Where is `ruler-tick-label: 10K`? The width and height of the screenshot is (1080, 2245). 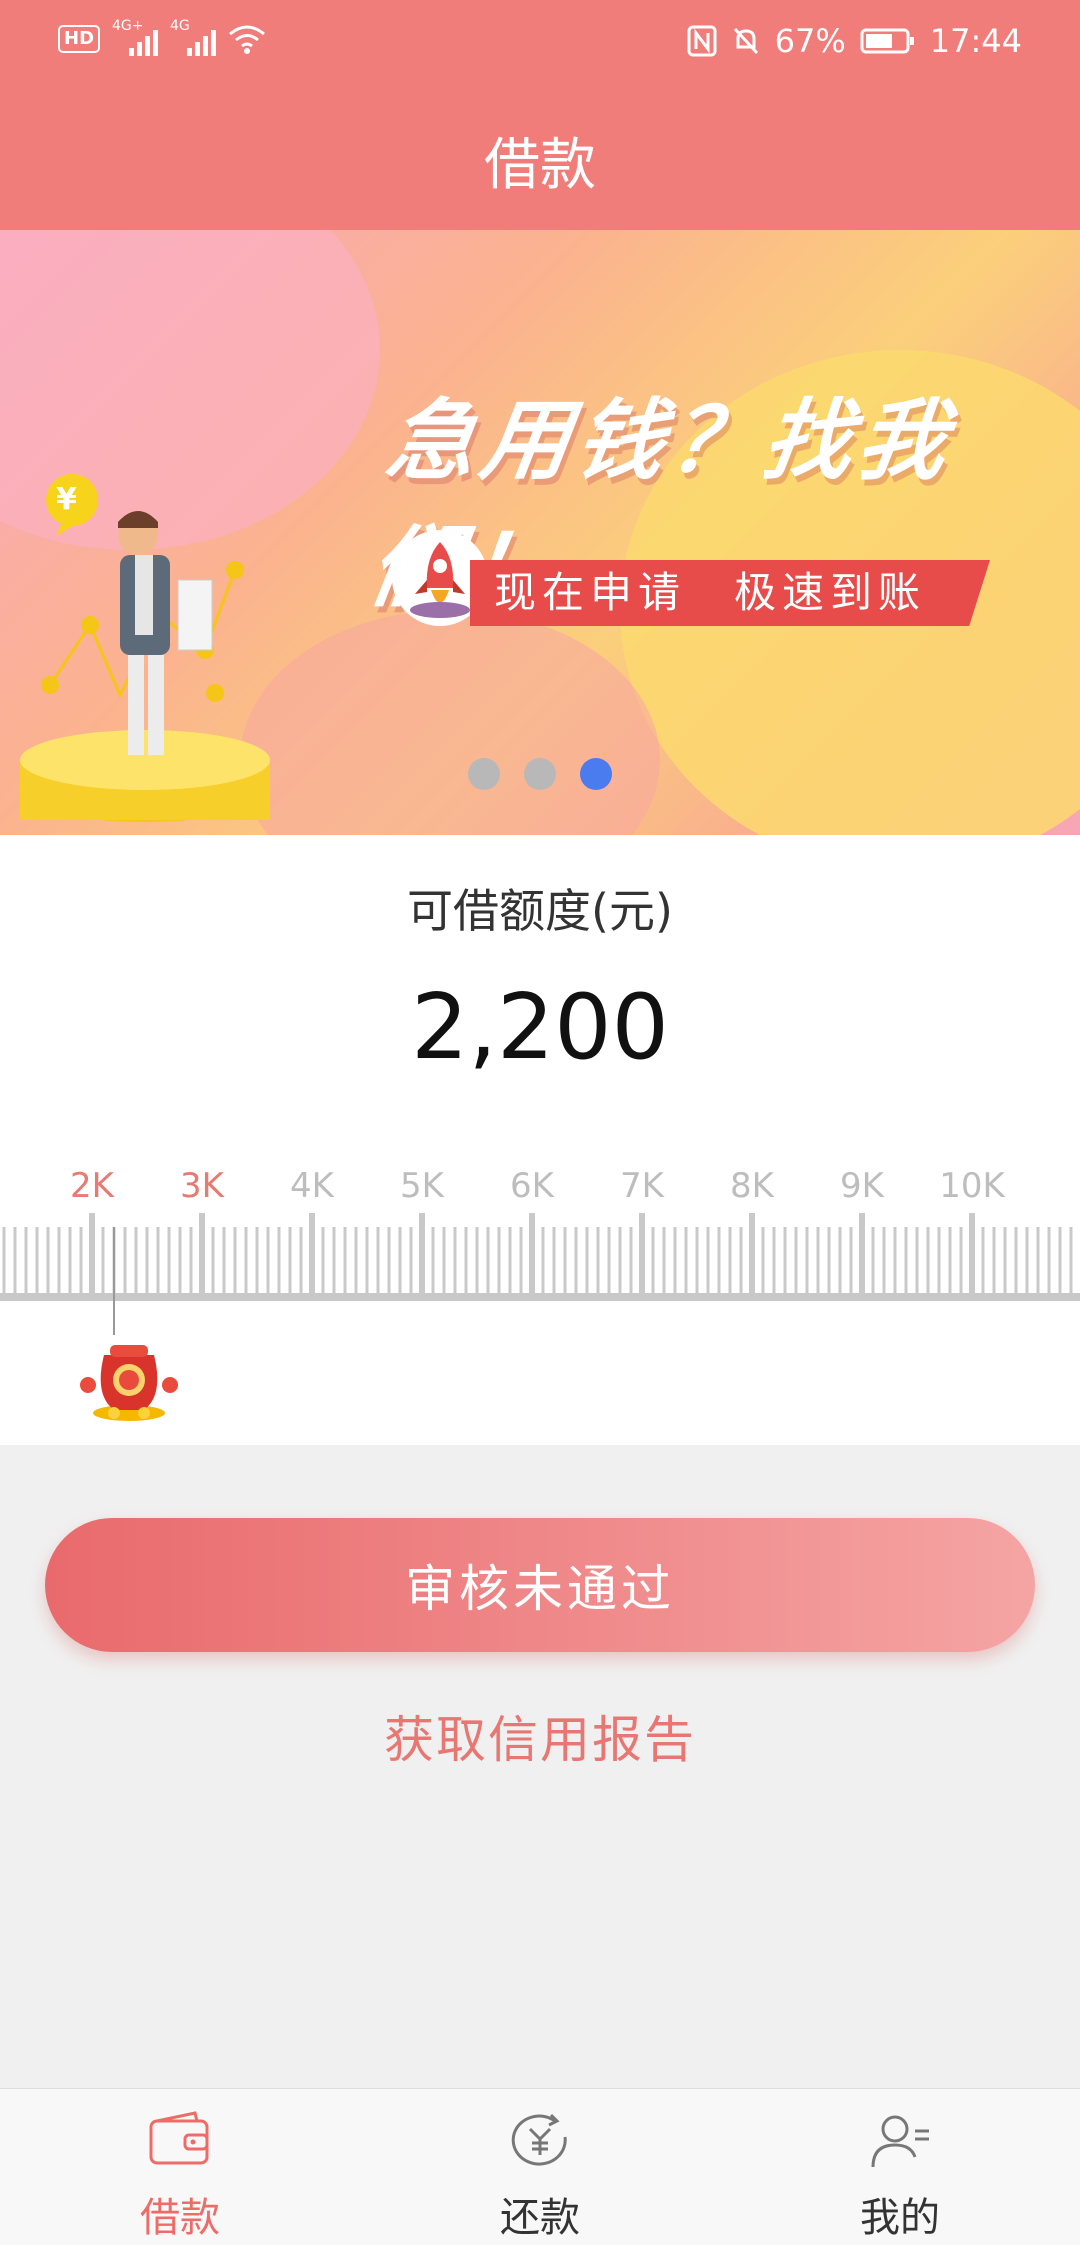 ruler-tick-label: 10K is located at coordinates (972, 1186).